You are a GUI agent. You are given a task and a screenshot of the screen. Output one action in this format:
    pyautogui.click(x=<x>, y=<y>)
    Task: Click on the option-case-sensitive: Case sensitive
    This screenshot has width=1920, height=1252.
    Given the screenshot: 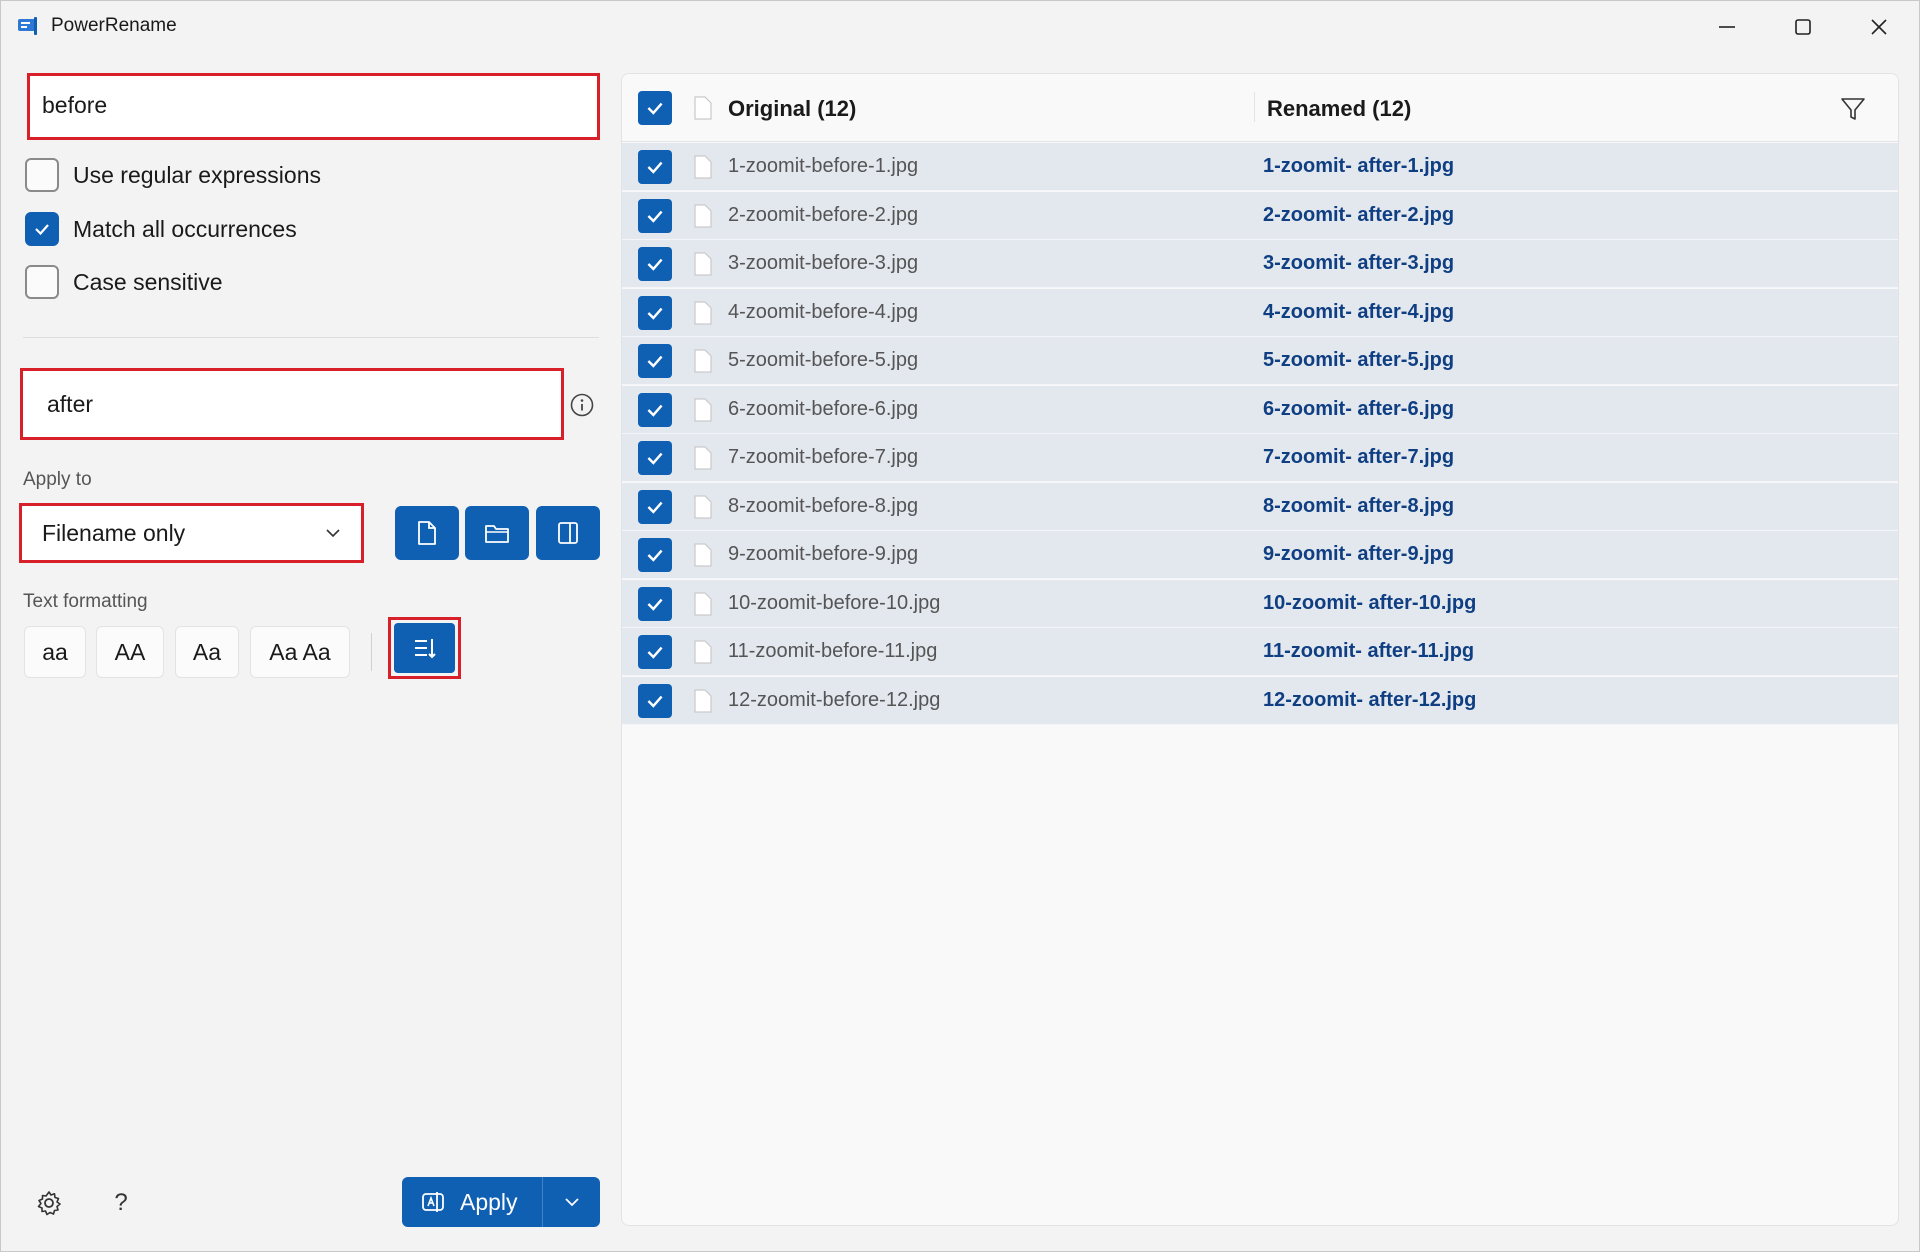 What is the action you would take?
    pyautogui.click(x=124, y=282)
    